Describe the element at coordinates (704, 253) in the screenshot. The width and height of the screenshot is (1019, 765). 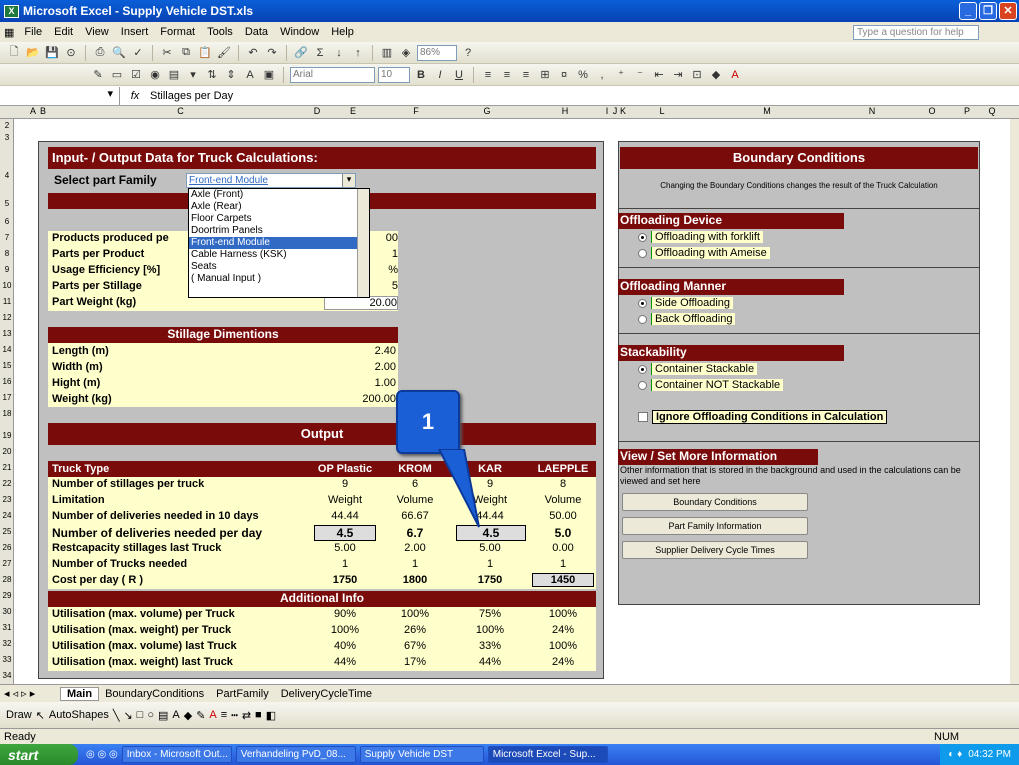
I see `device-option-ameise: Offloading with Ameise` at that location.